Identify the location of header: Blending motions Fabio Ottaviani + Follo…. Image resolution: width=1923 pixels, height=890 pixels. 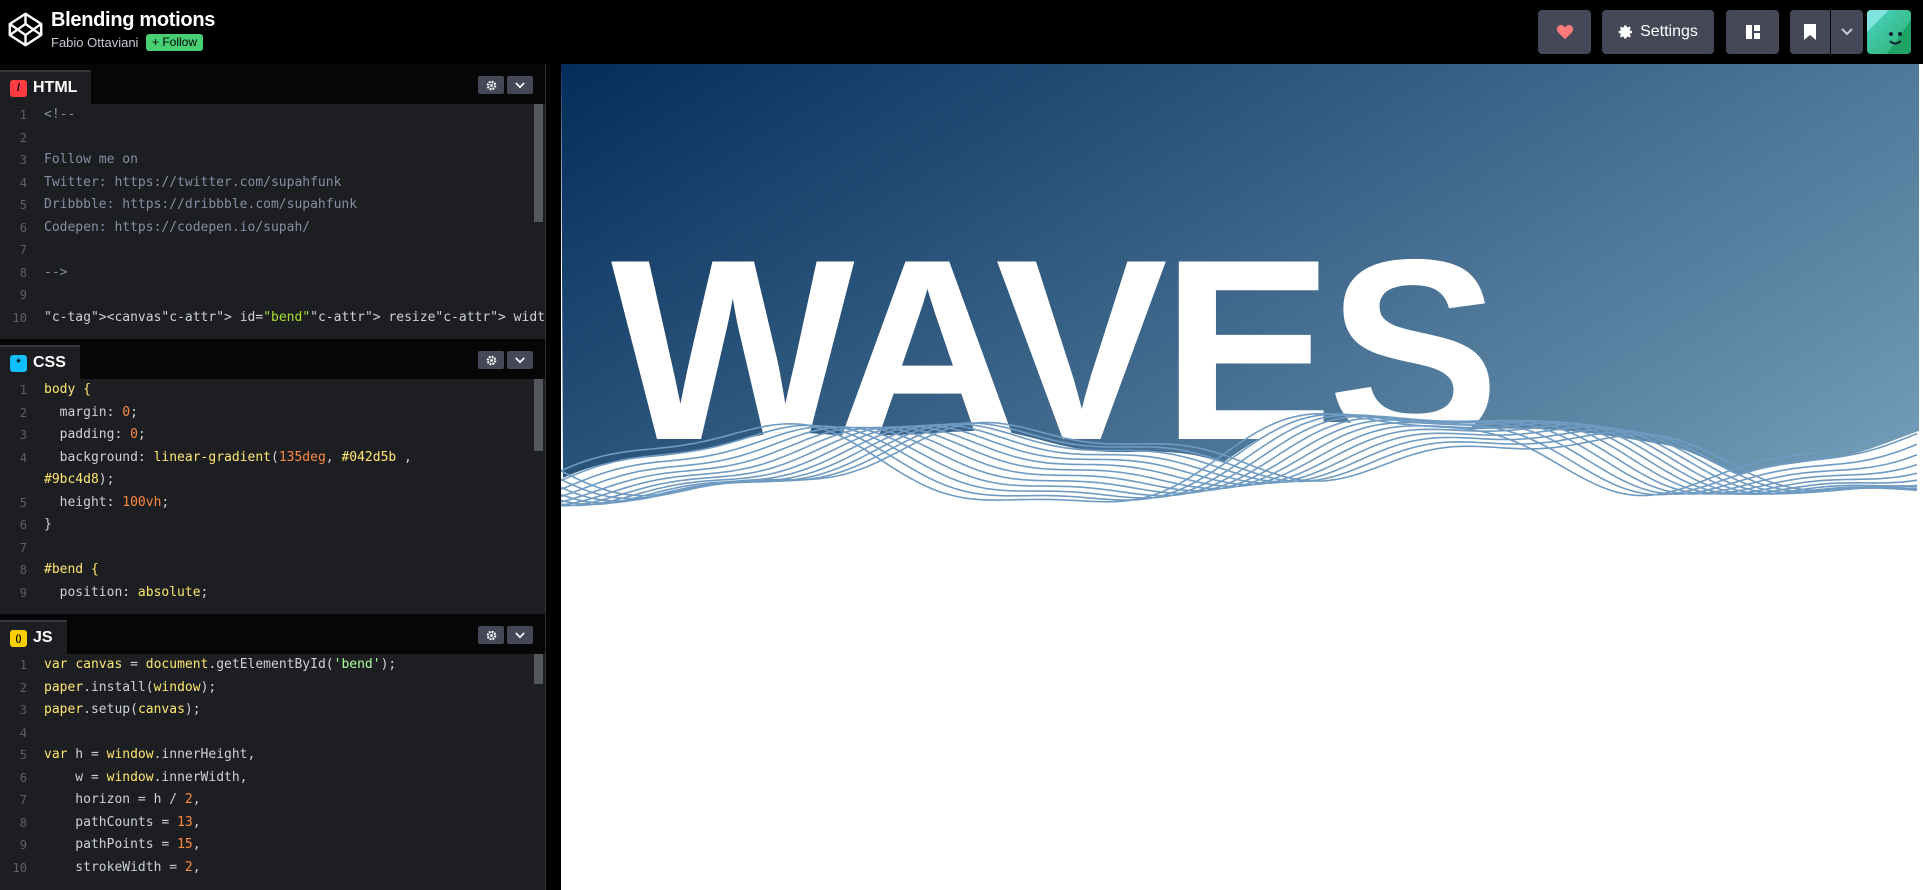
(961, 32).